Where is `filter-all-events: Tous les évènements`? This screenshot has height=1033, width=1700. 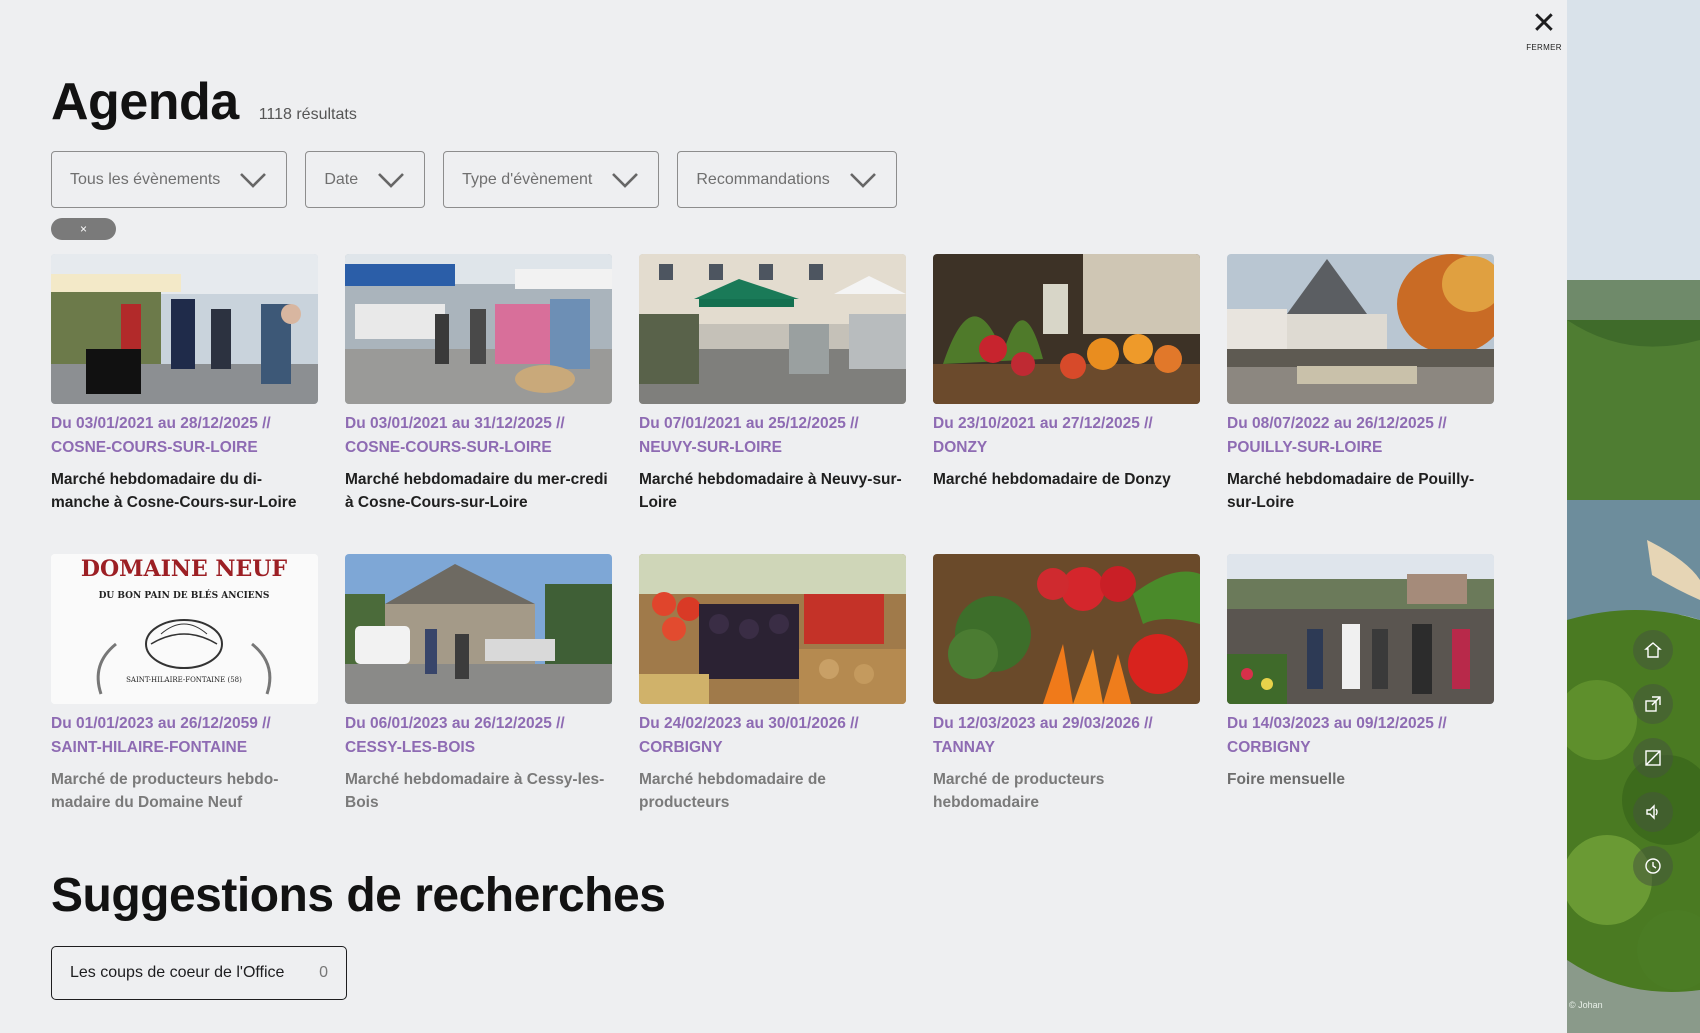
filter-all-events: Tous les évènements is located at coordinates (169, 179).